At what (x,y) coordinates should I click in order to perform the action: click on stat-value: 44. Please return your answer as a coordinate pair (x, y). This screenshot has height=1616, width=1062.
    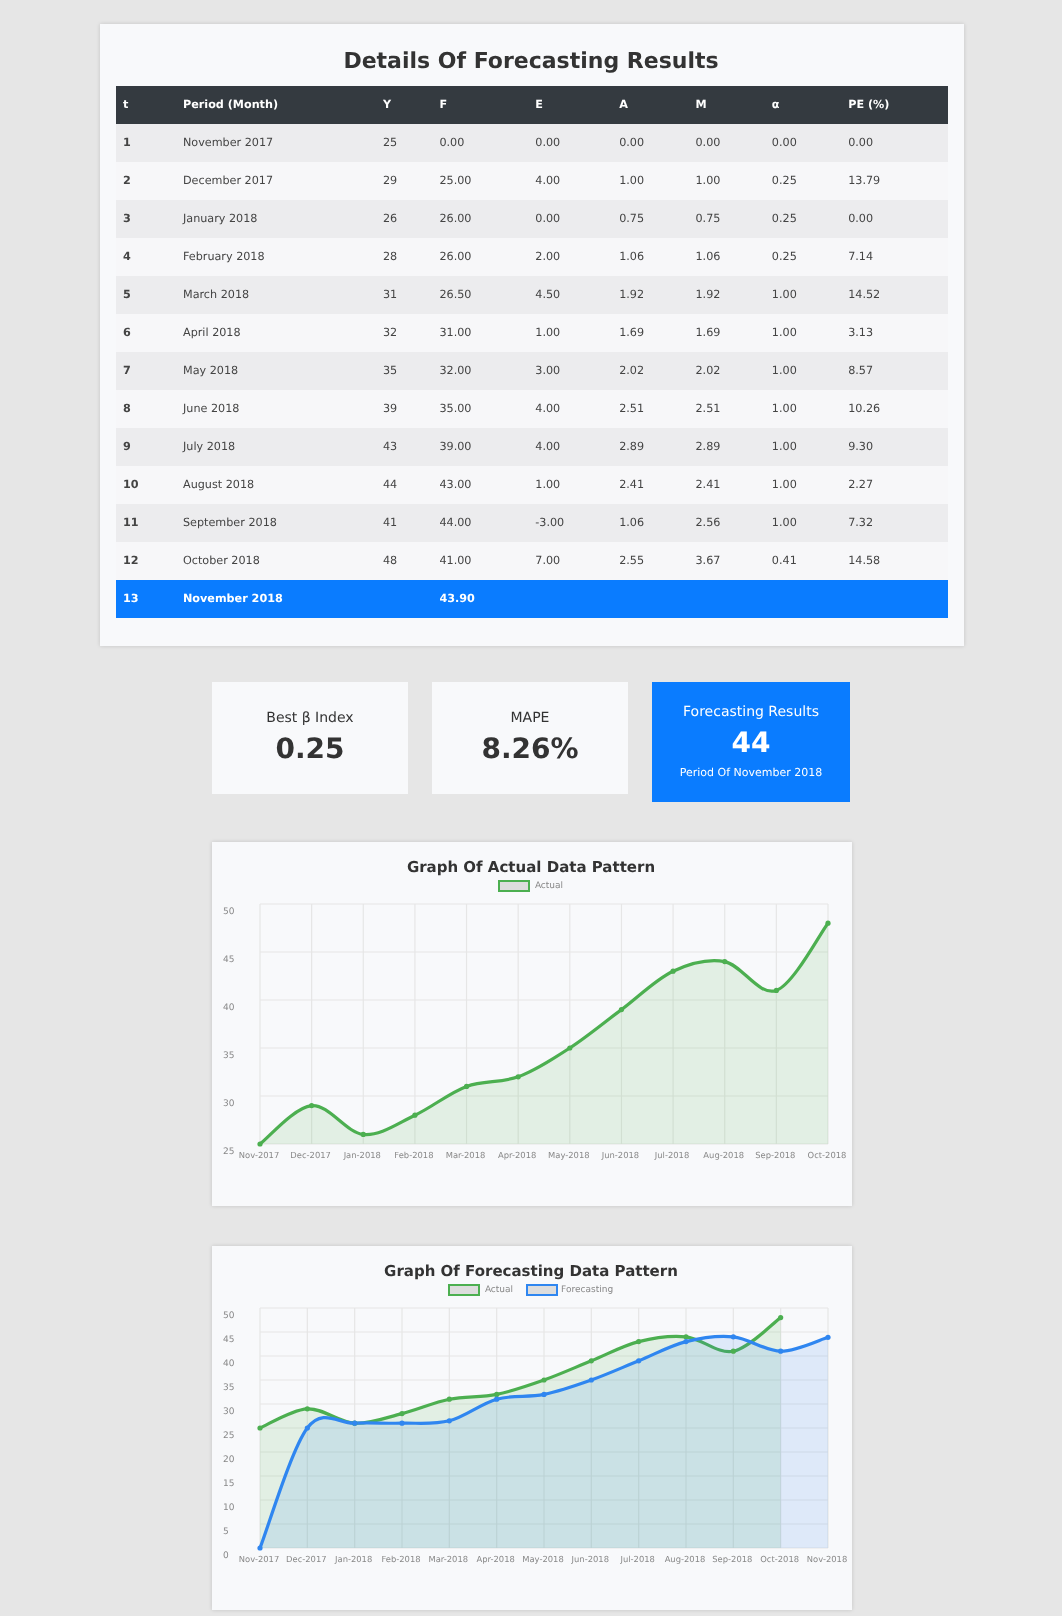
    Looking at the image, I should click on (751, 744).